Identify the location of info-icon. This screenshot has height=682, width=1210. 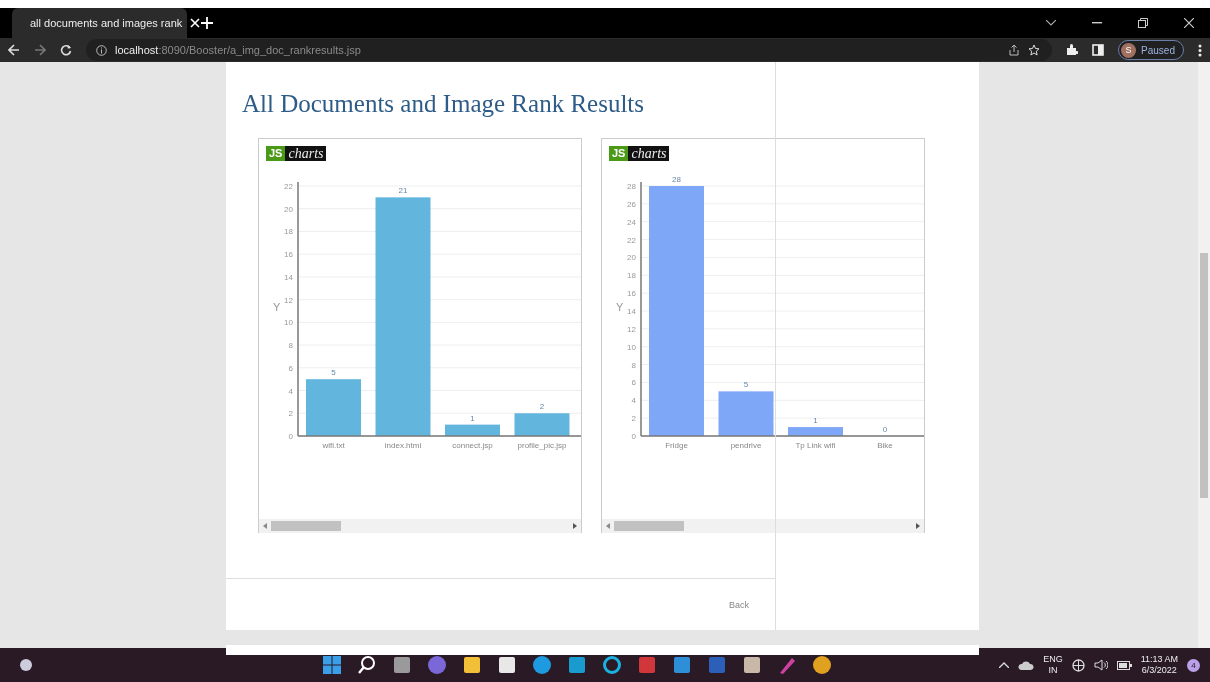
(101, 50).